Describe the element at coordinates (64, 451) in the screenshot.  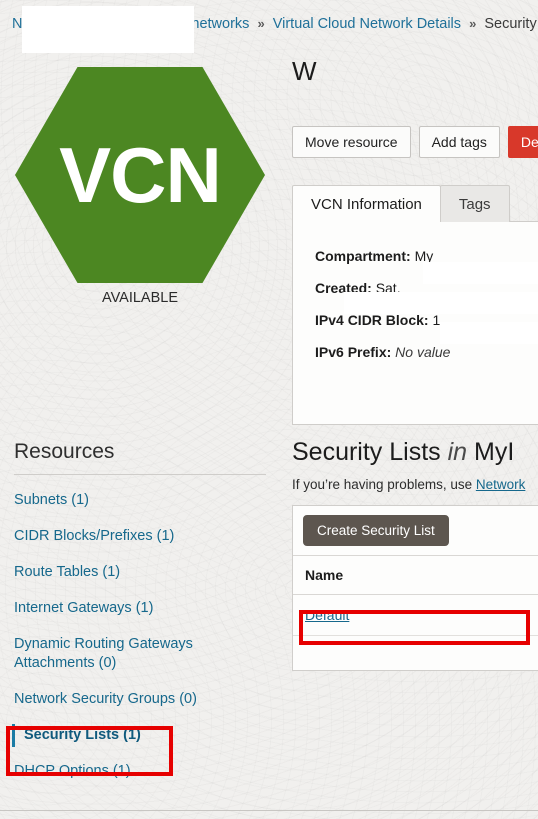
I see `resources-heading: Resources` at that location.